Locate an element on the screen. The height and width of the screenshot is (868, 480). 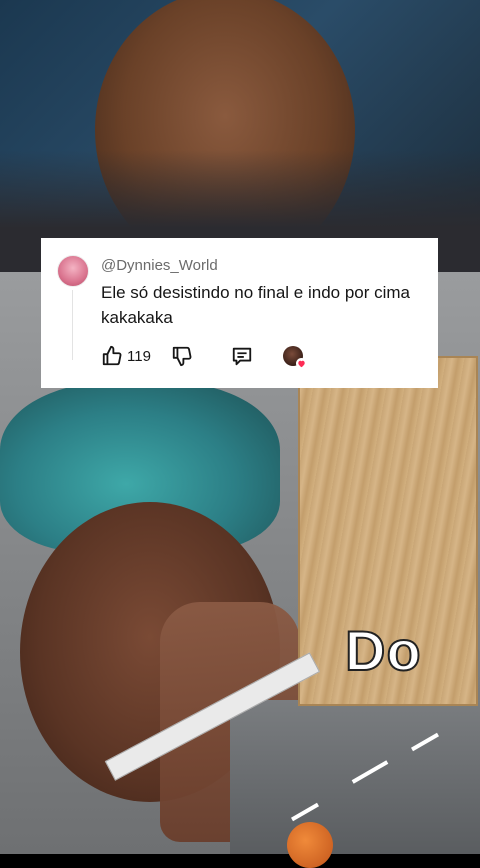
dislike-icon is located at coordinates (182, 356).